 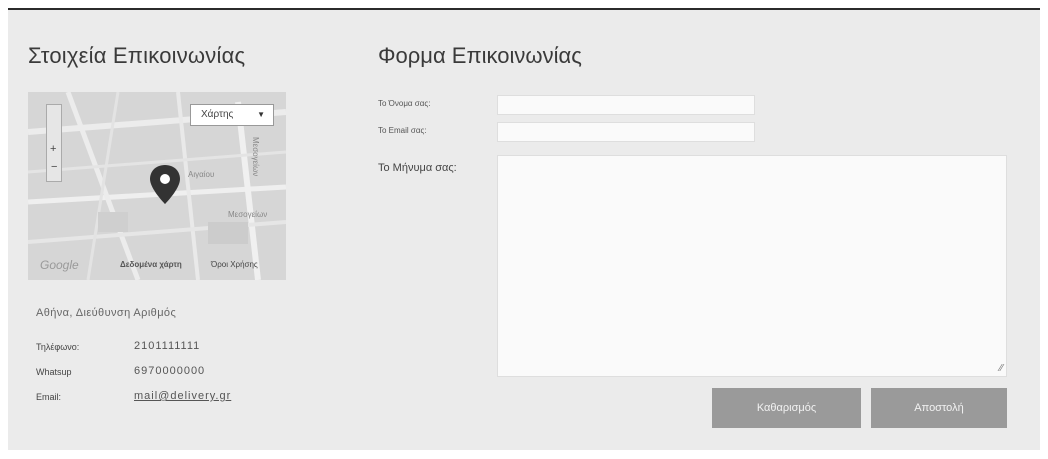 What do you see at coordinates (54, 372) in the screenshot?
I see `whatsup-label: Whatsup` at bounding box center [54, 372].